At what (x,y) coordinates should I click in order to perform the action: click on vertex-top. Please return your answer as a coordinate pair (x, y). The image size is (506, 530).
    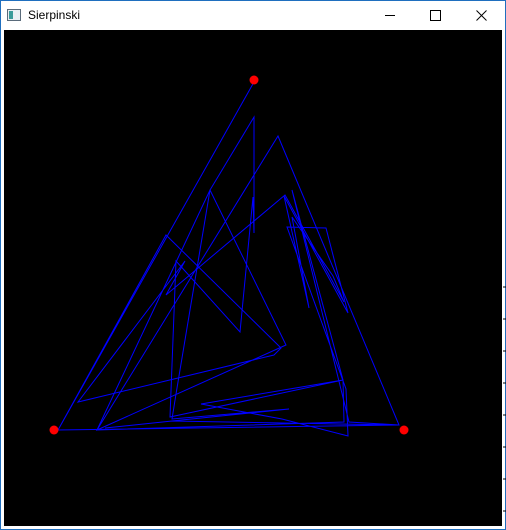
    Looking at the image, I should click on (254, 80).